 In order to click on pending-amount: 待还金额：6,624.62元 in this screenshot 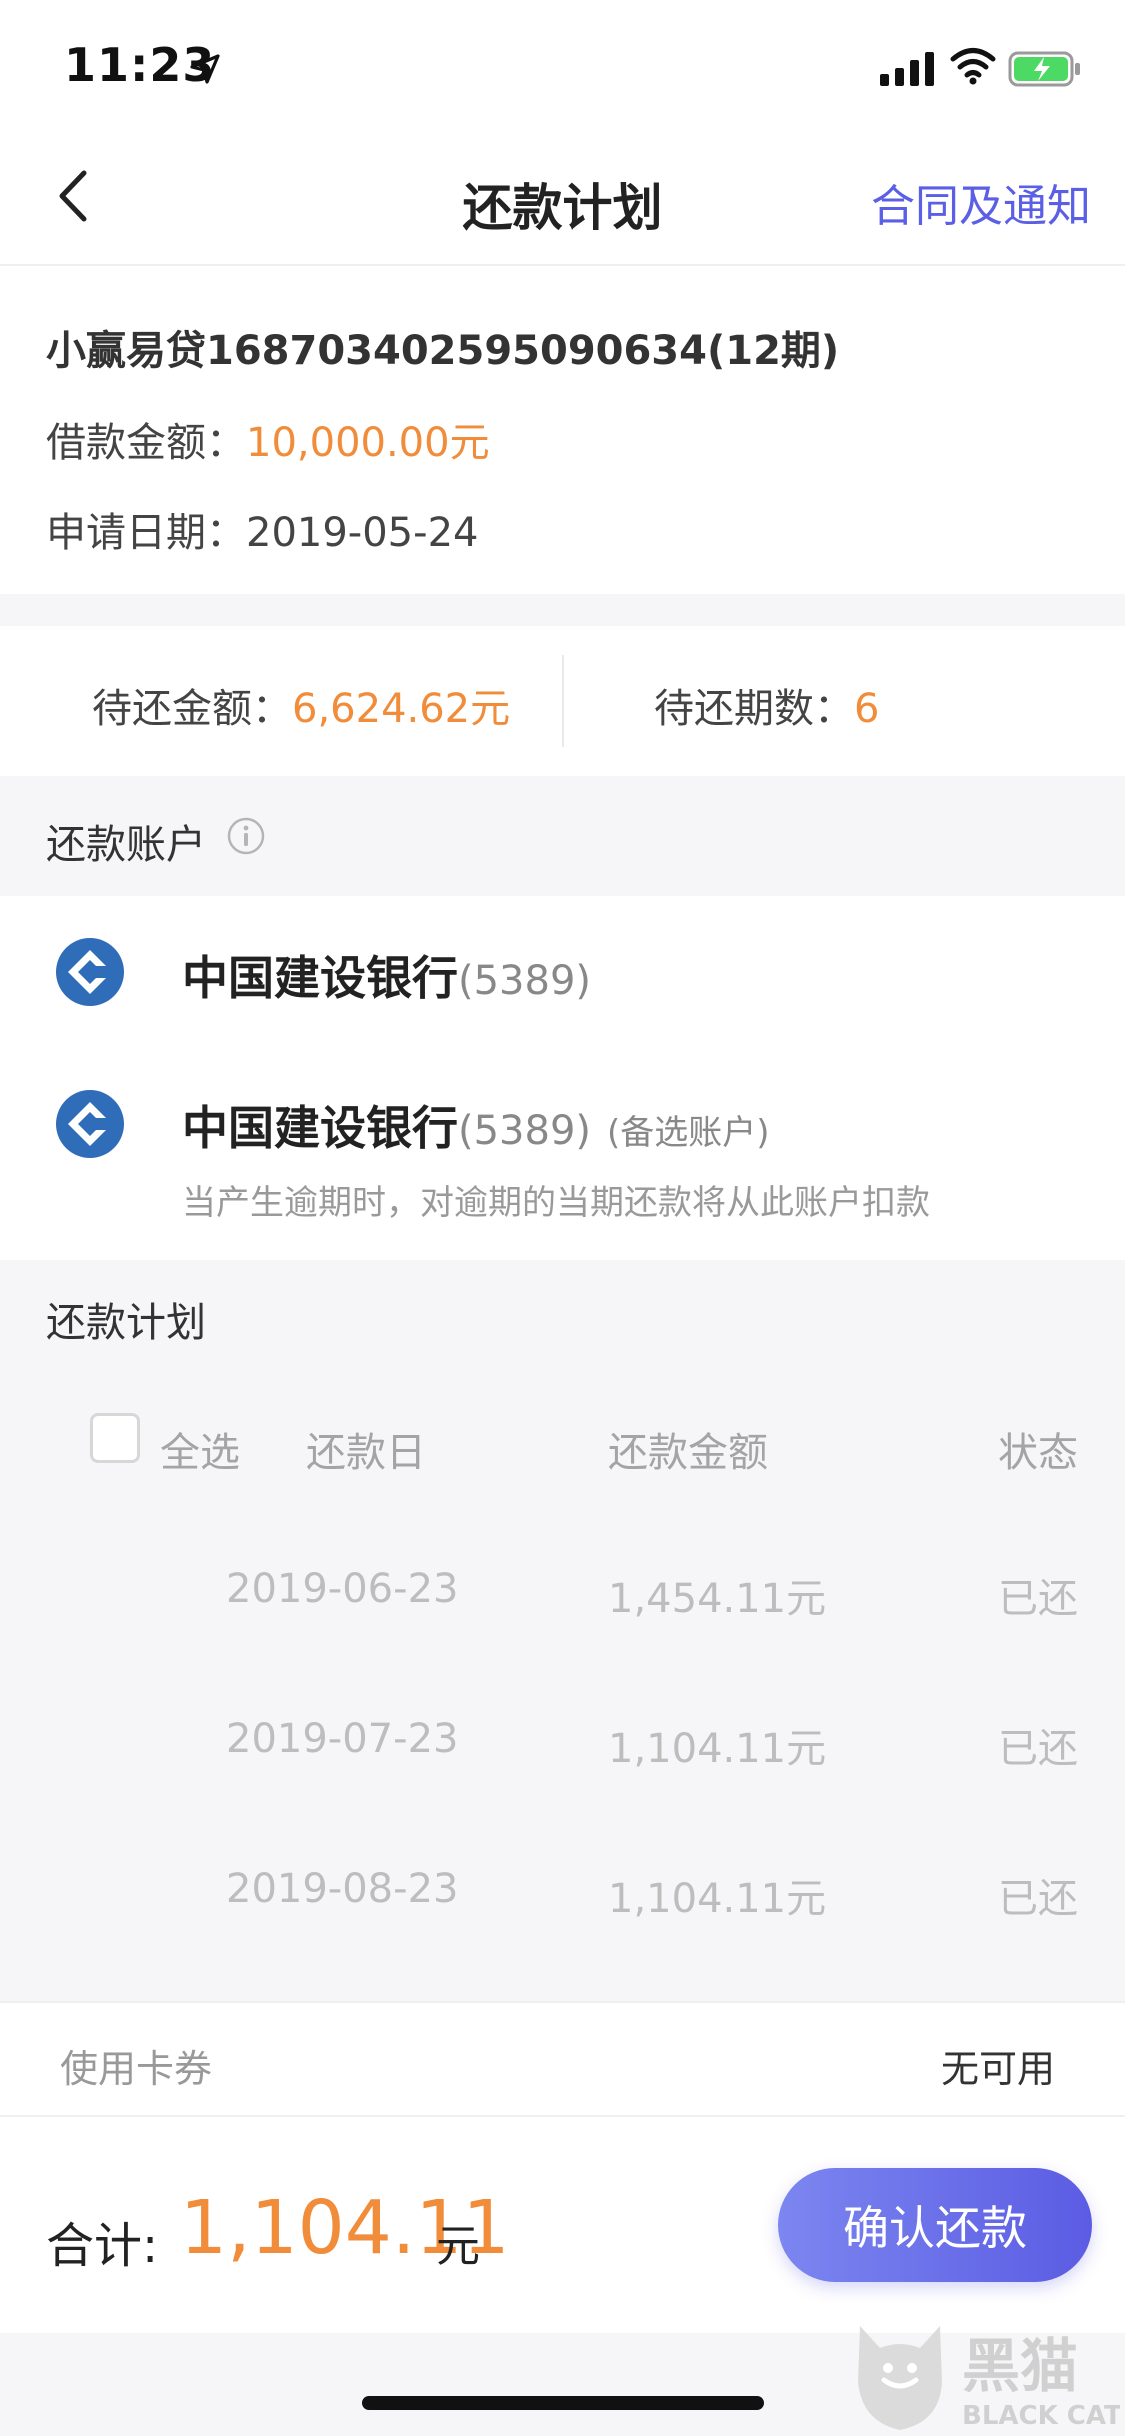, I will do `click(301, 705)`.